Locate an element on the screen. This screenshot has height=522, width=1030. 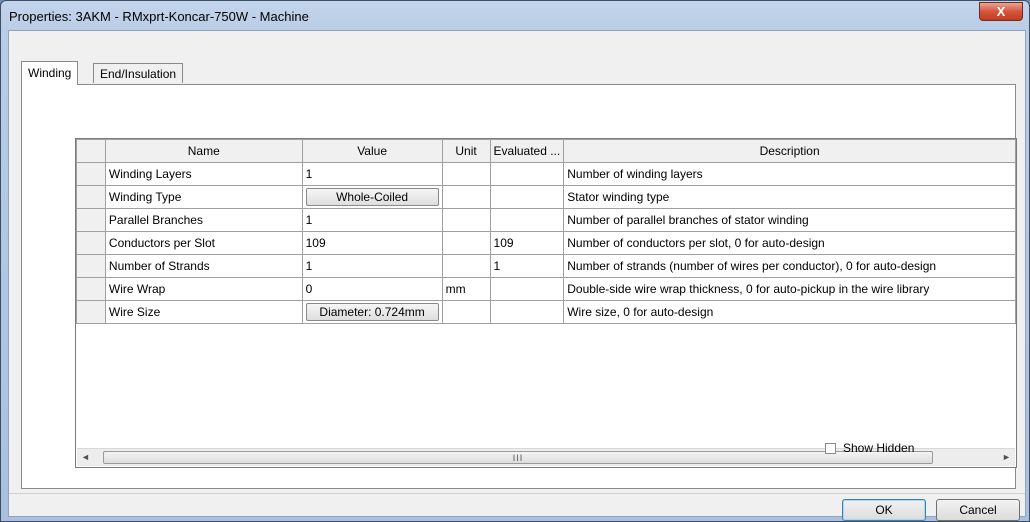
scrollbar-grip-icon: III is located at coordinates (518, 458).